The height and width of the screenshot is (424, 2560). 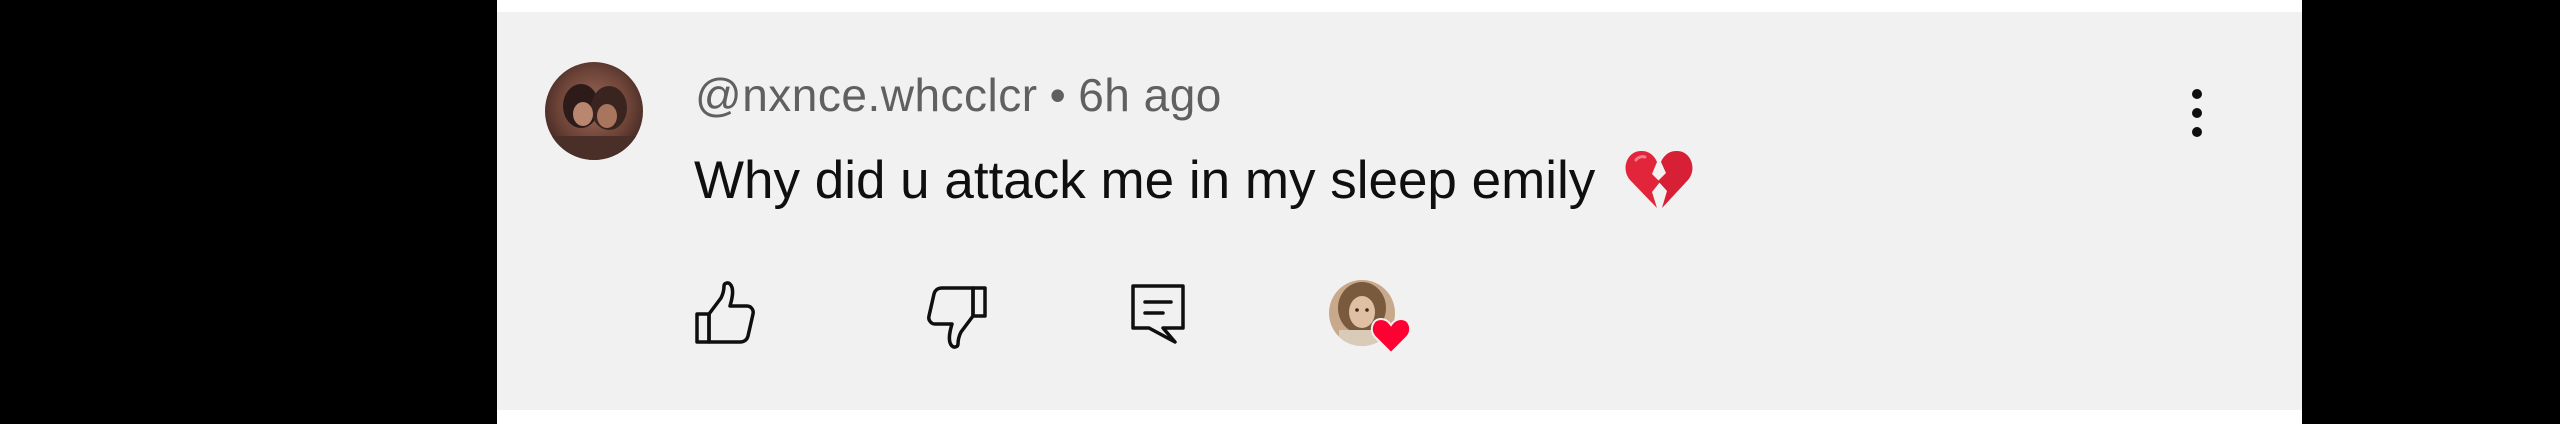 I want to click on avatar-image, so click(x=594, y=111).